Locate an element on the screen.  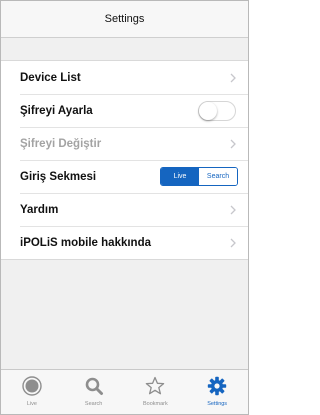
tab-settings: Settings is located at coordinates (217, 392).